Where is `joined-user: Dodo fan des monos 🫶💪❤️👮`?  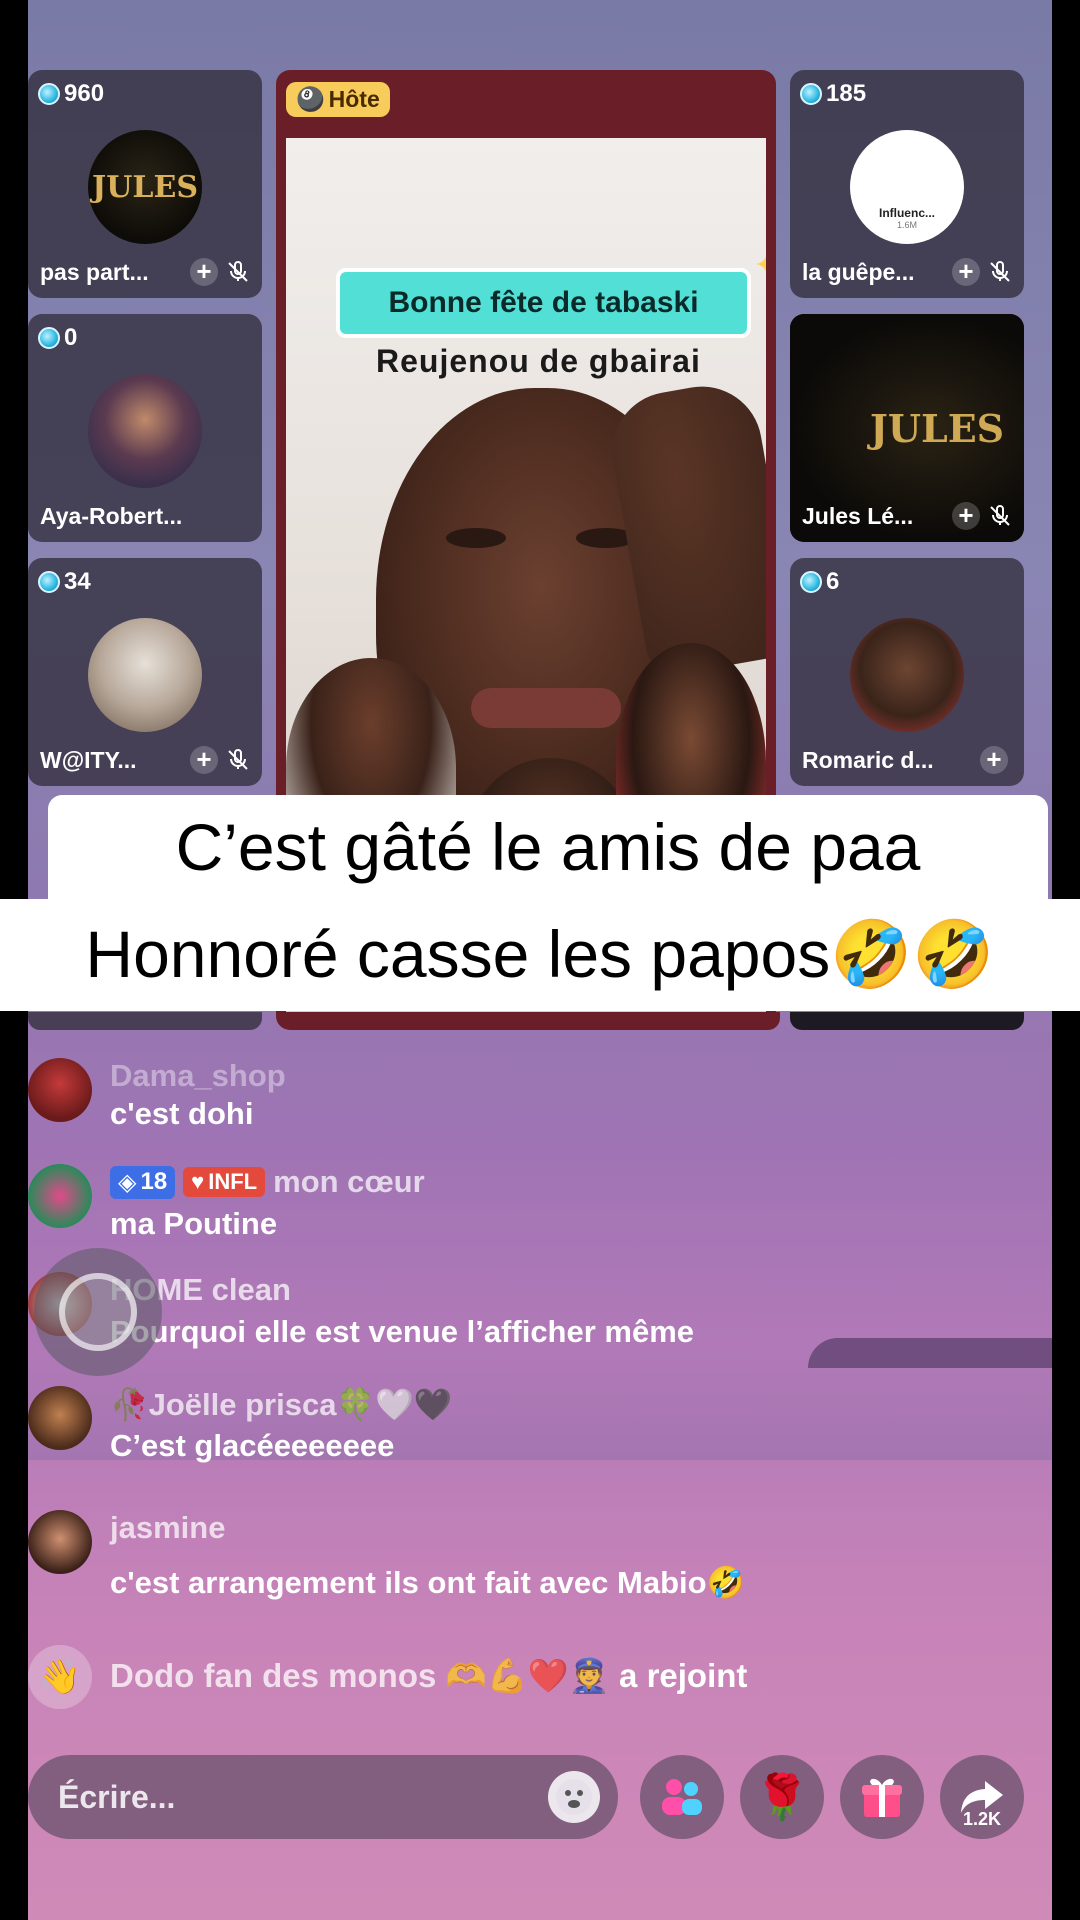 joined-user: Dodo fan des monos 🫶💪❤️👮 is located at coordinates (360, 1675).